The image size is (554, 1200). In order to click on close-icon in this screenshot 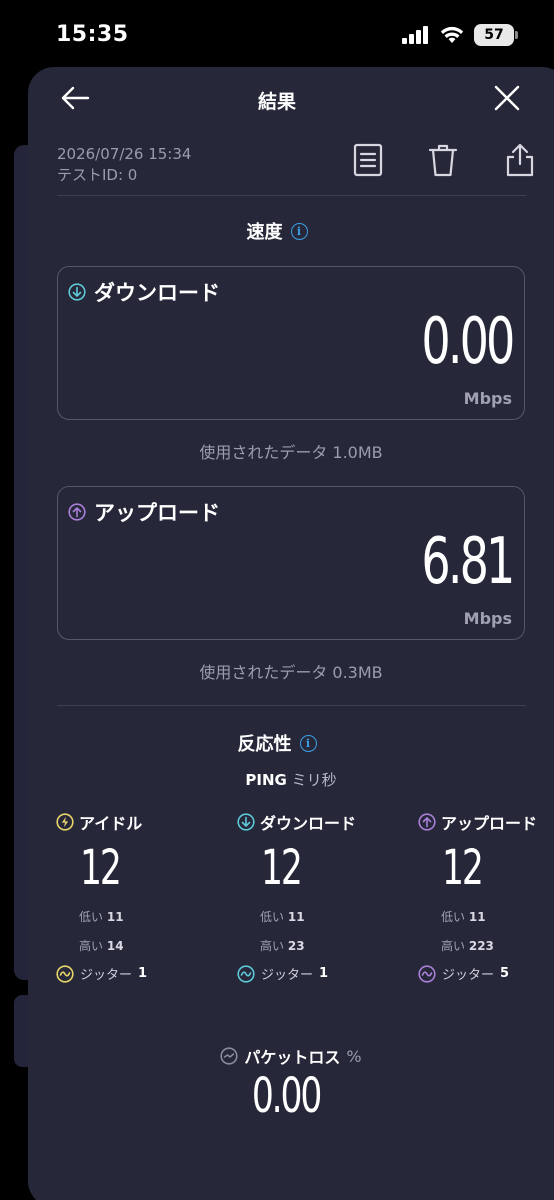, I will do `click(507, 98)`.